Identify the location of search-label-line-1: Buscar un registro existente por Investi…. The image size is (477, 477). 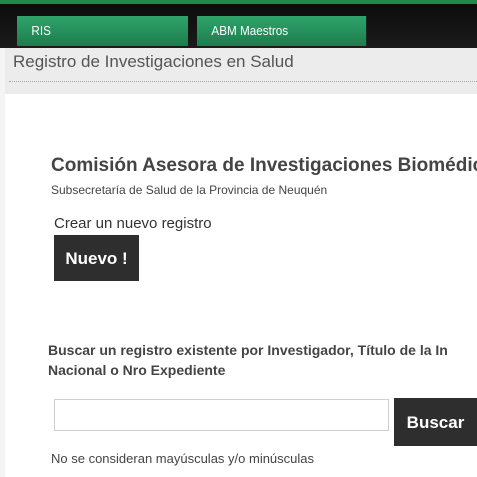
(248, 350).